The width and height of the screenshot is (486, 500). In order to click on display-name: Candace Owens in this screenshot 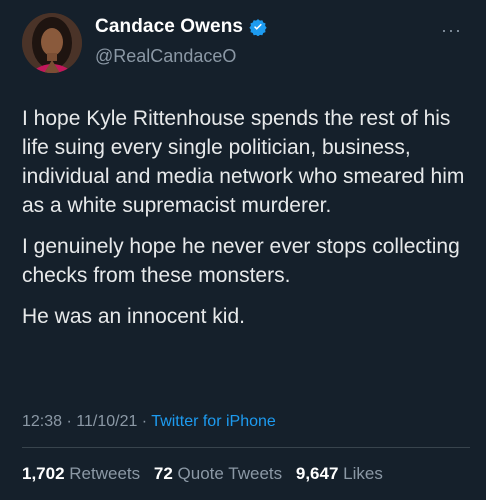, I will do `click(169, 27)`.